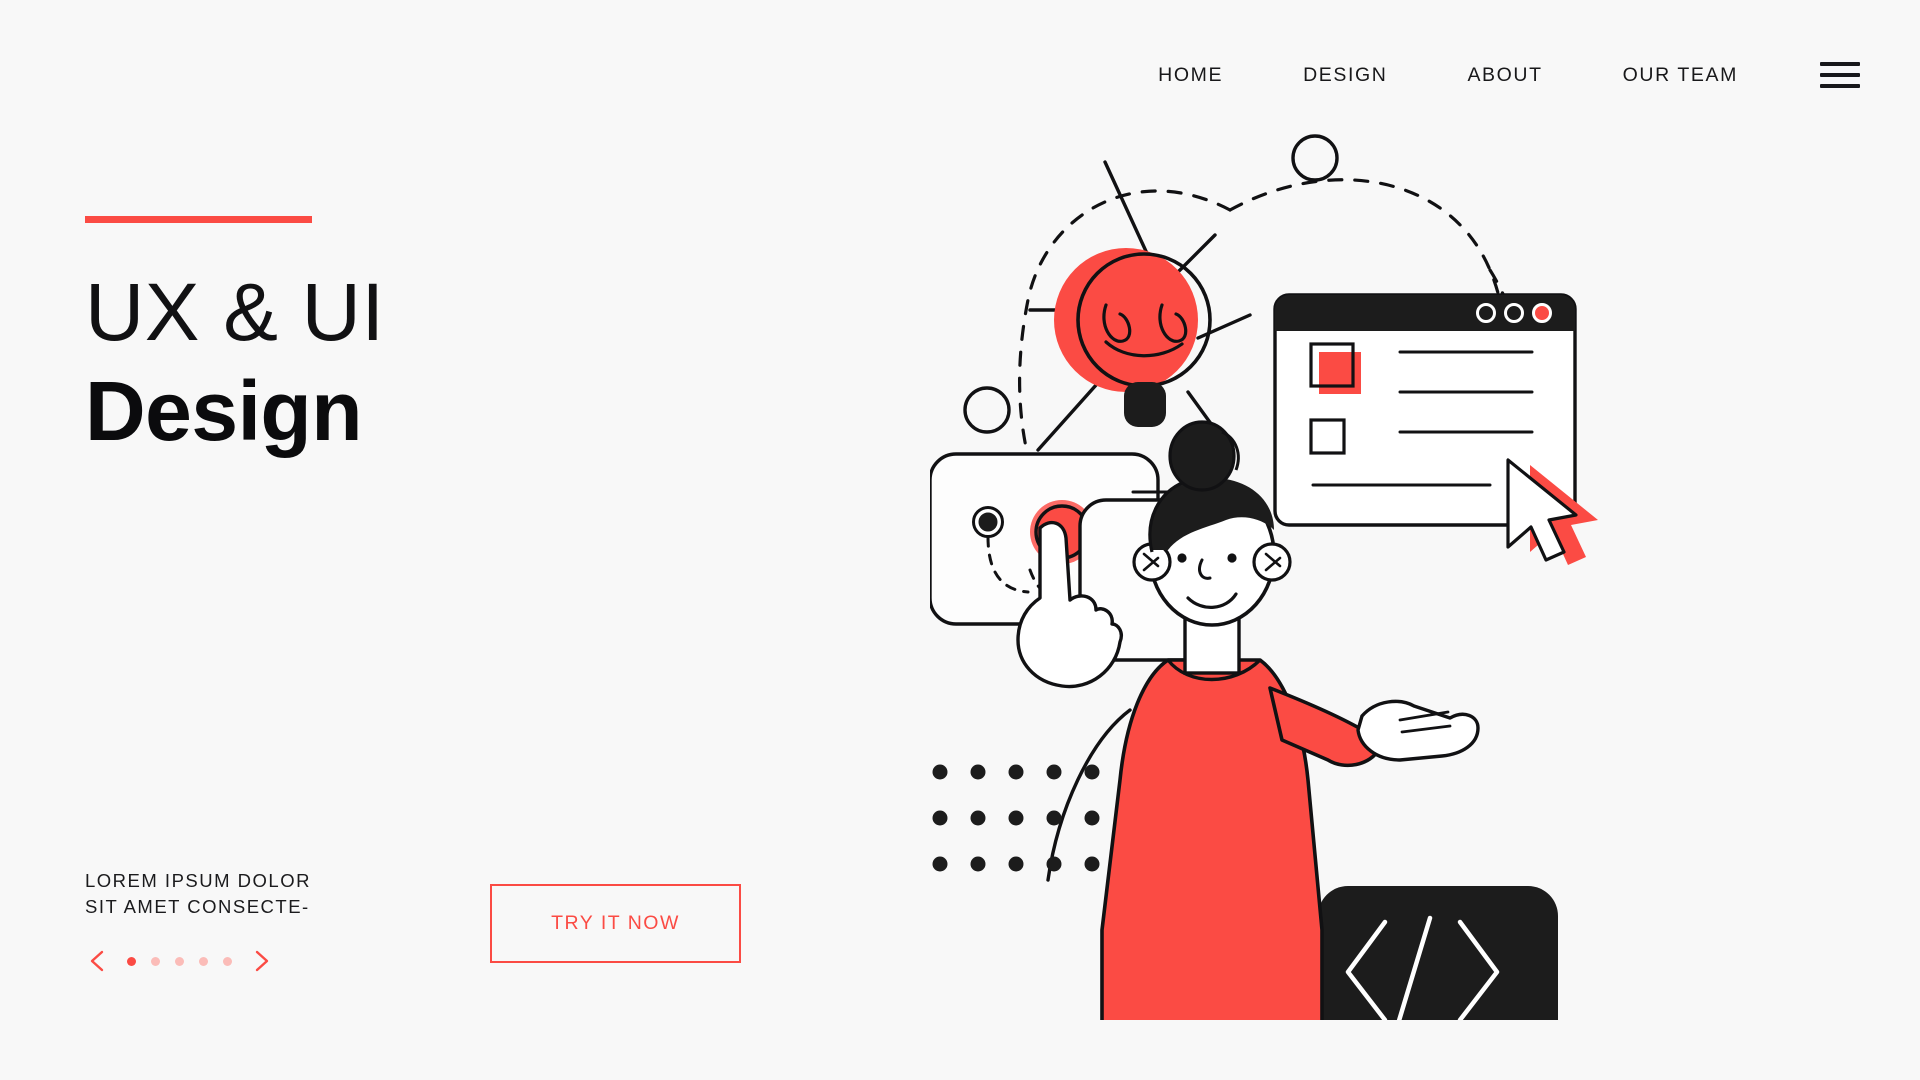 The height and width of the screenshot is (1080, 1920). I want to click on dot-grid, so click(1016, 818).